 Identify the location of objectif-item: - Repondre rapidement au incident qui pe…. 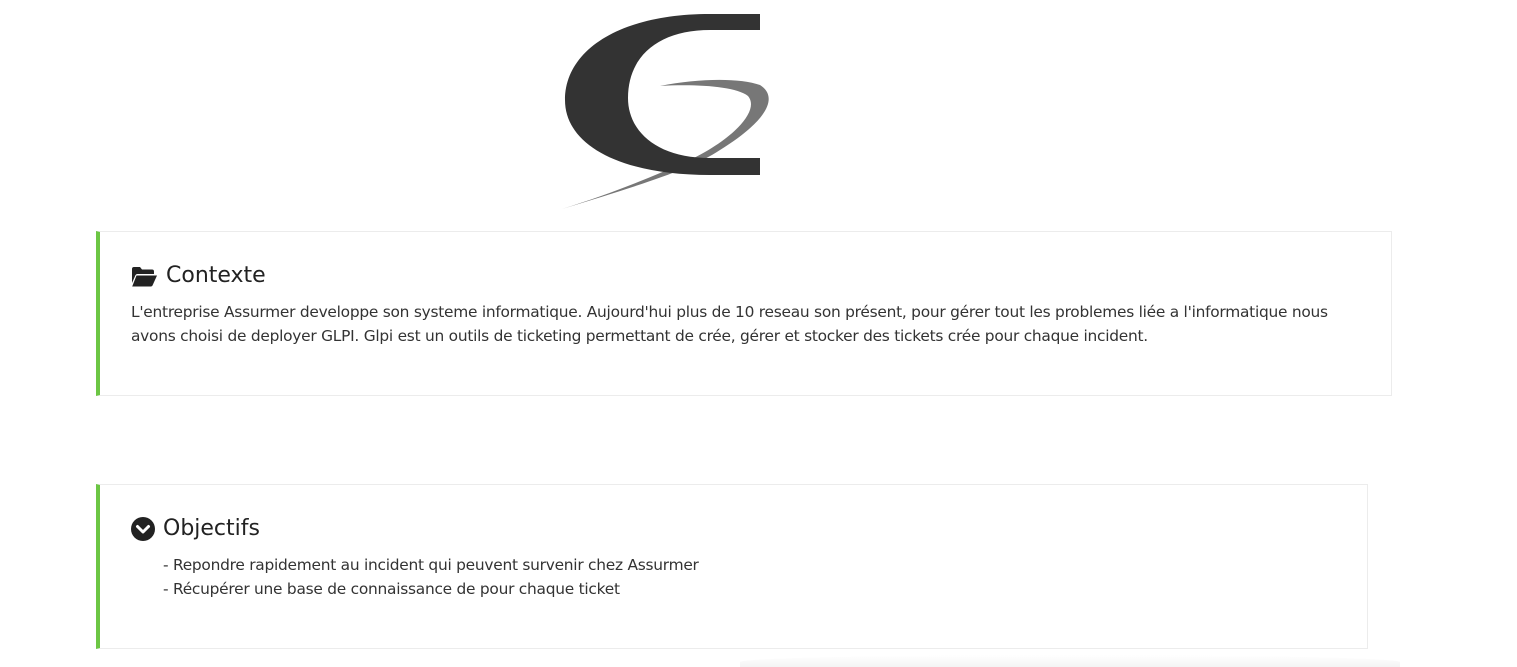
(431, 565).